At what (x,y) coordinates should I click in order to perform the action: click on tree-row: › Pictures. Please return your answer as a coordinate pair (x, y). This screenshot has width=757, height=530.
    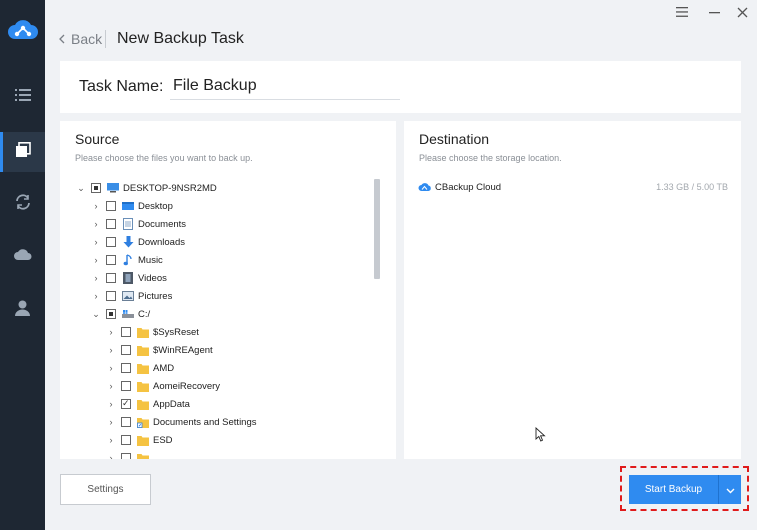
    Looking at the image, I should click on (132, 296).